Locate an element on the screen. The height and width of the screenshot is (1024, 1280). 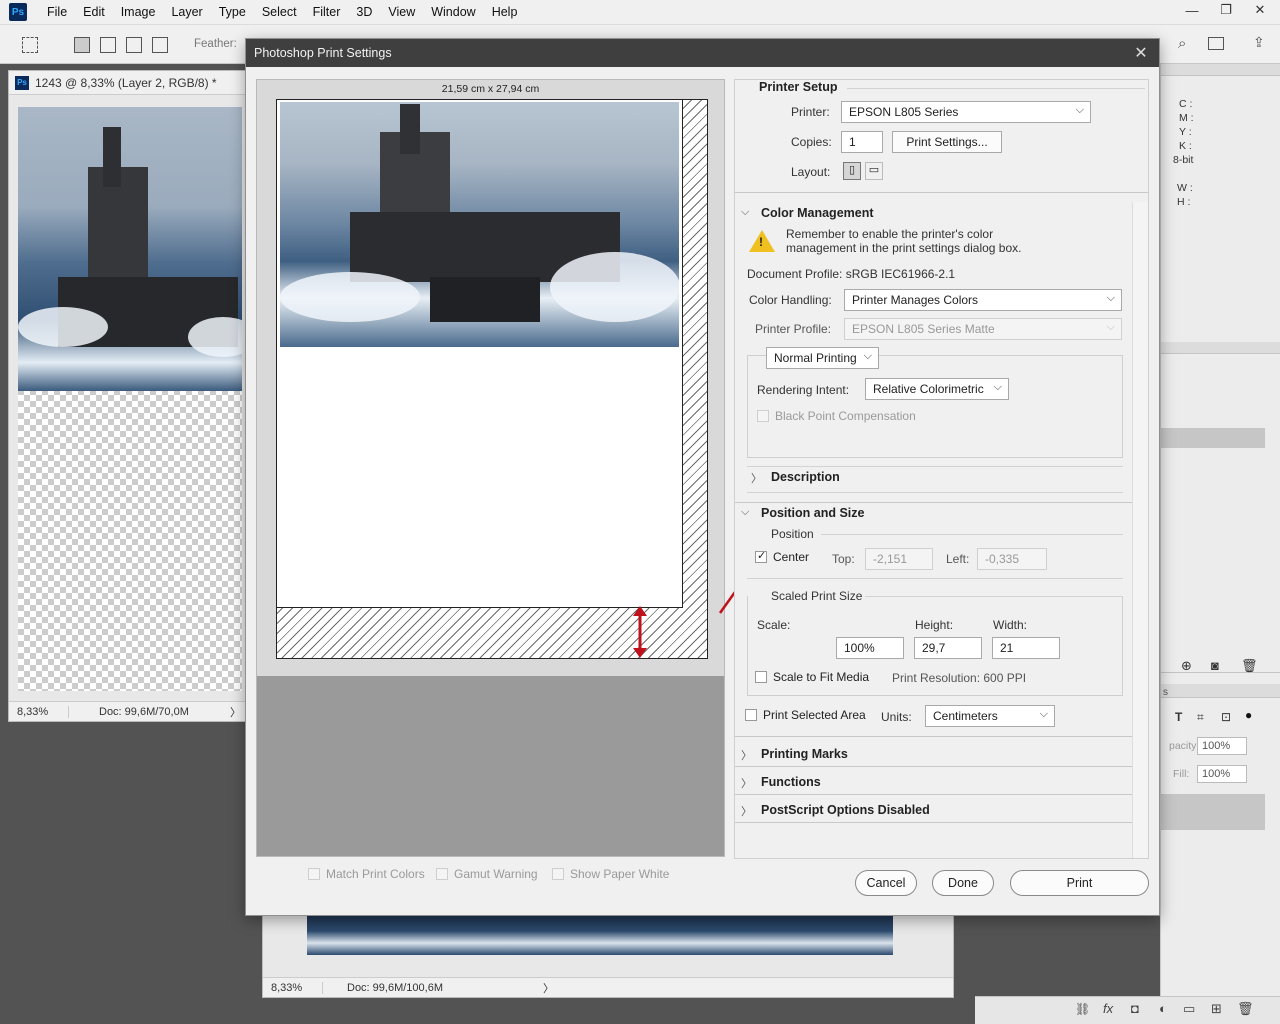
units-label: Units: is located at coordinates (896, 717).